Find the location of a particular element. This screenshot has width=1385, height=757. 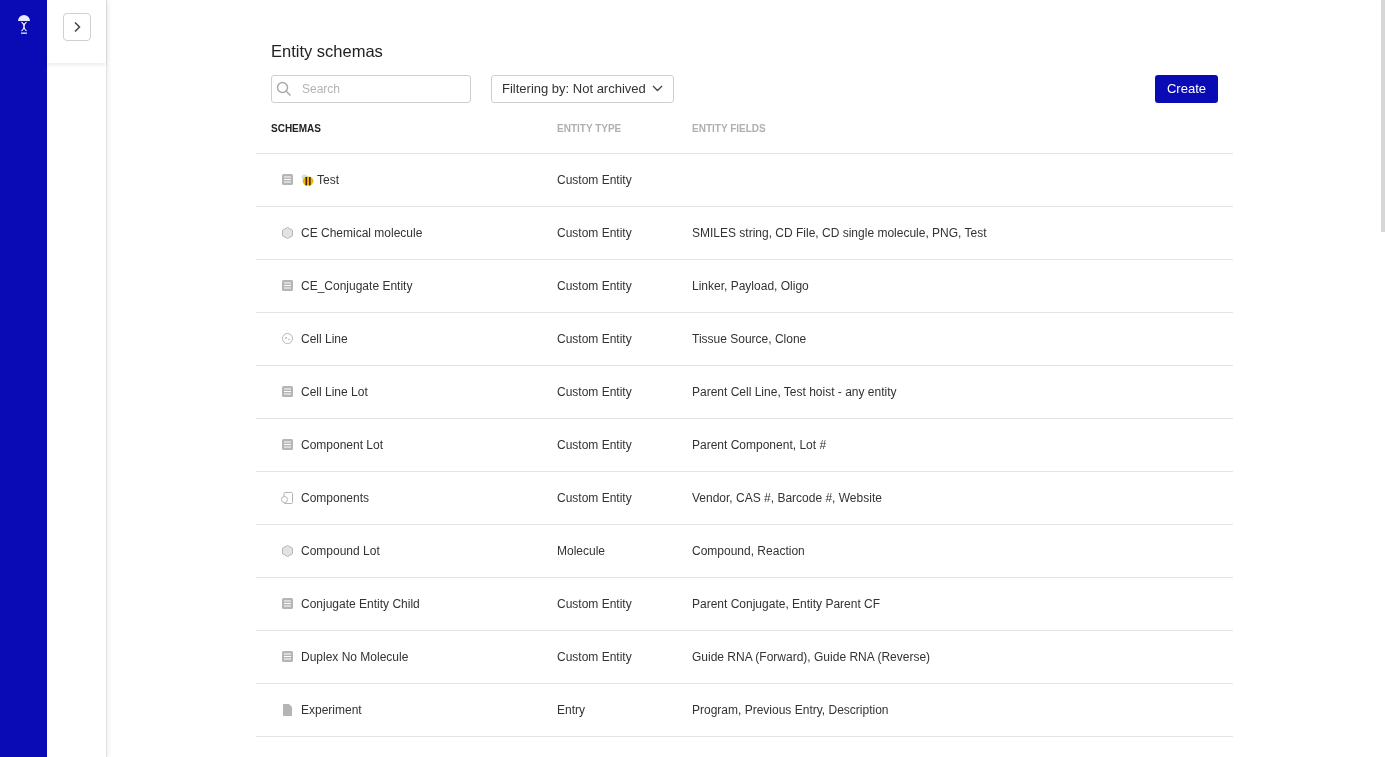

entity-type: Molecule is located at coordinates (582, 551).